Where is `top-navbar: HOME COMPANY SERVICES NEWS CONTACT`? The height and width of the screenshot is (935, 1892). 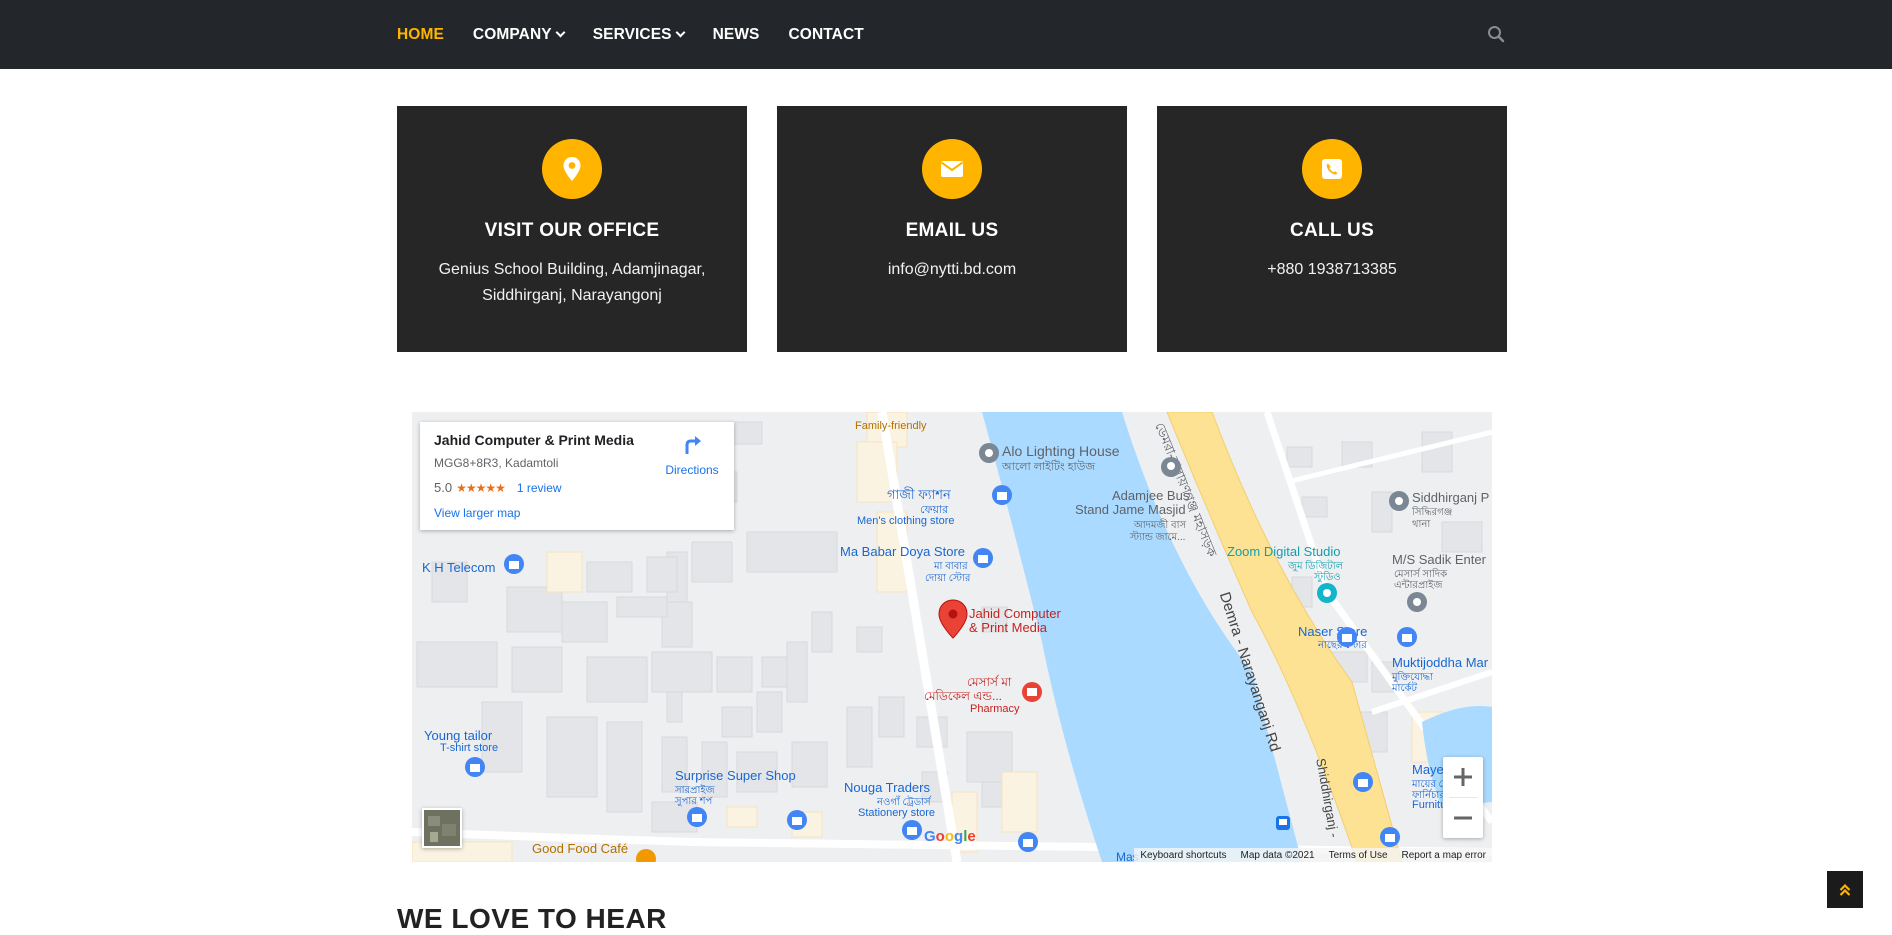 top-navbar: HOME COMPANY SERVICES NEWS CONTACT is located at coordinates (946, 34).